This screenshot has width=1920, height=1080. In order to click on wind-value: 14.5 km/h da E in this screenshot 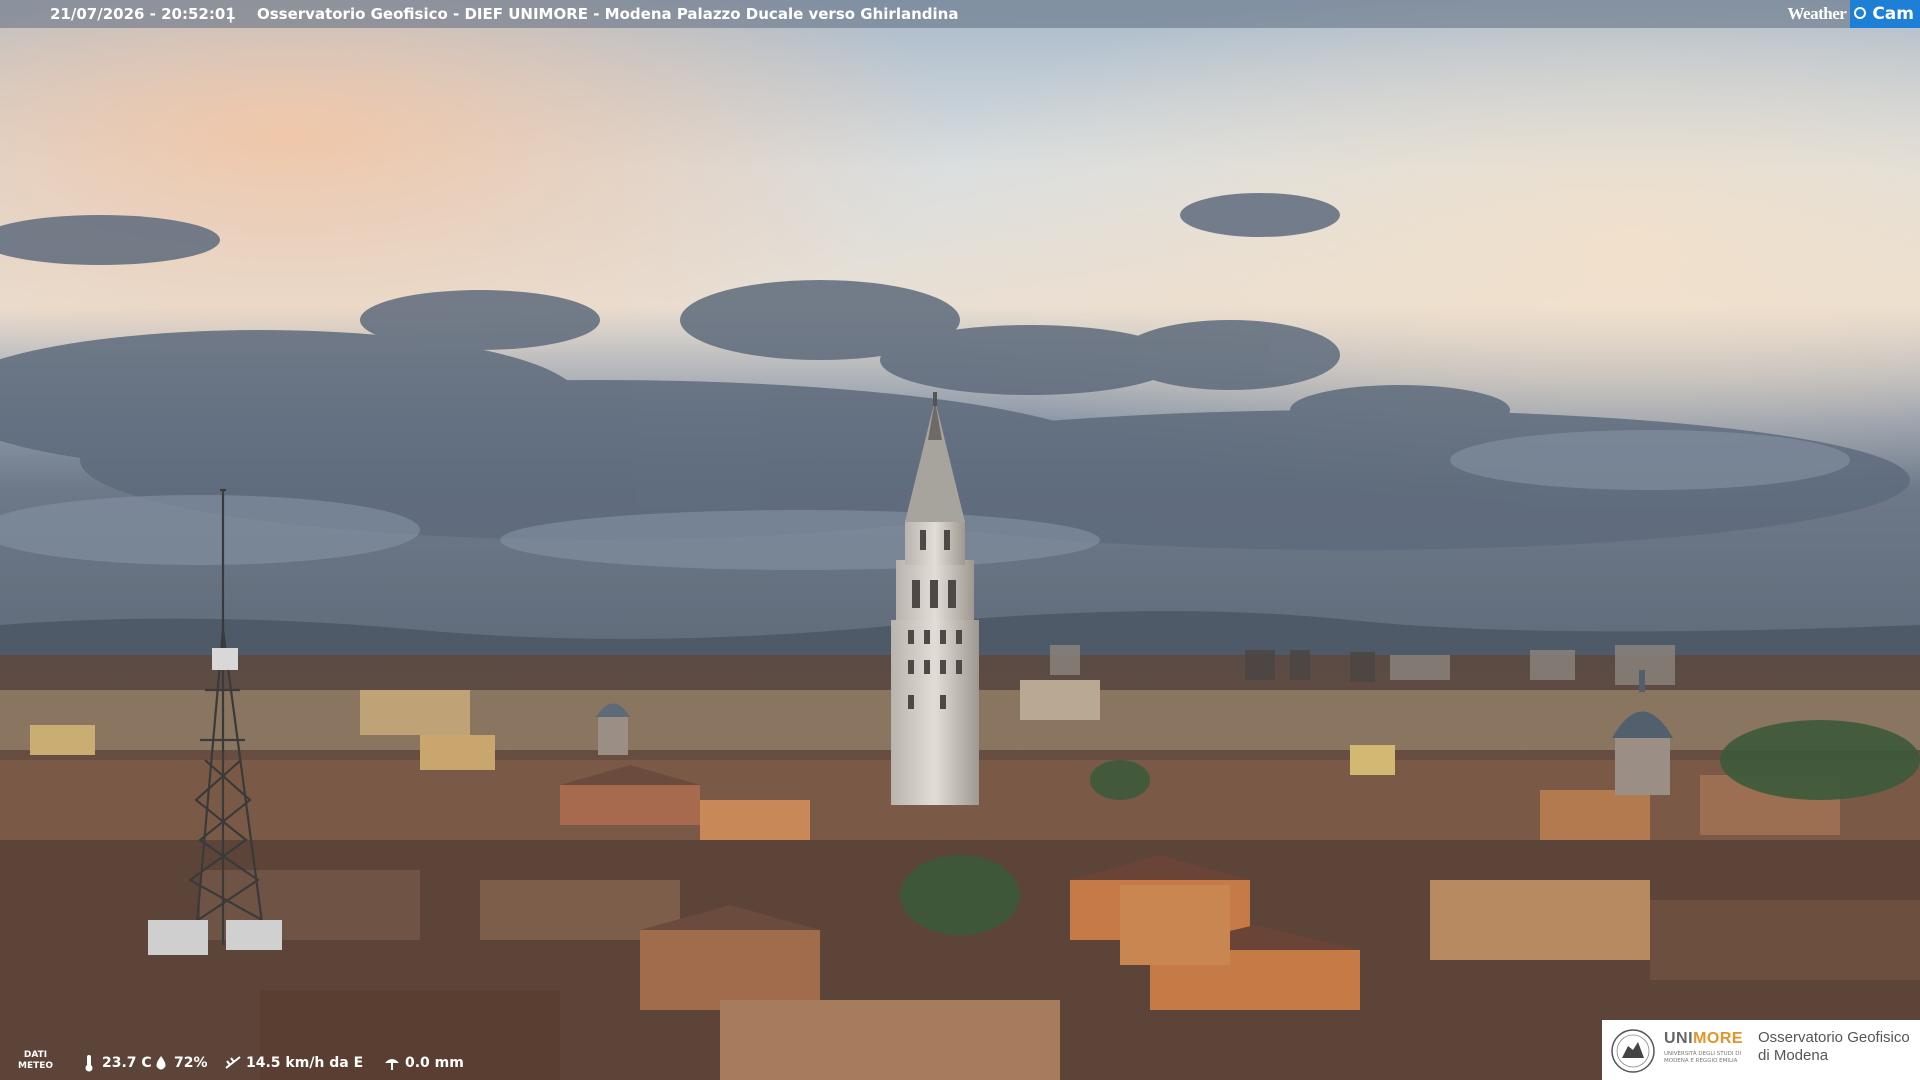, I will do `click(305, 1063)`.